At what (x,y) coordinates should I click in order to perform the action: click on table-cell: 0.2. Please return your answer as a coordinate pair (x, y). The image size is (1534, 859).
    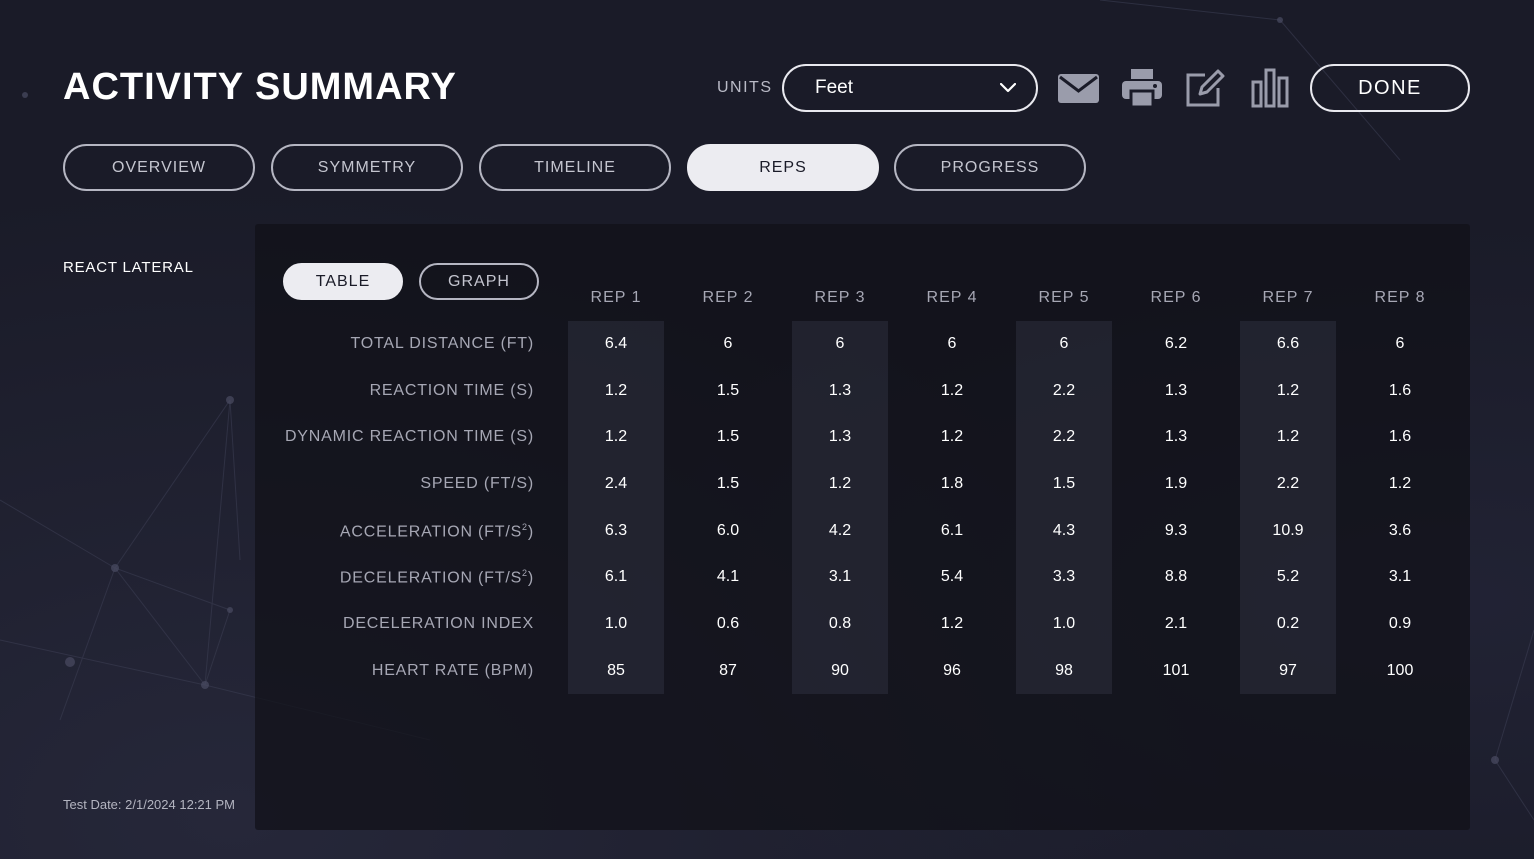
    Looking at the image, I should click on (1288, 623).